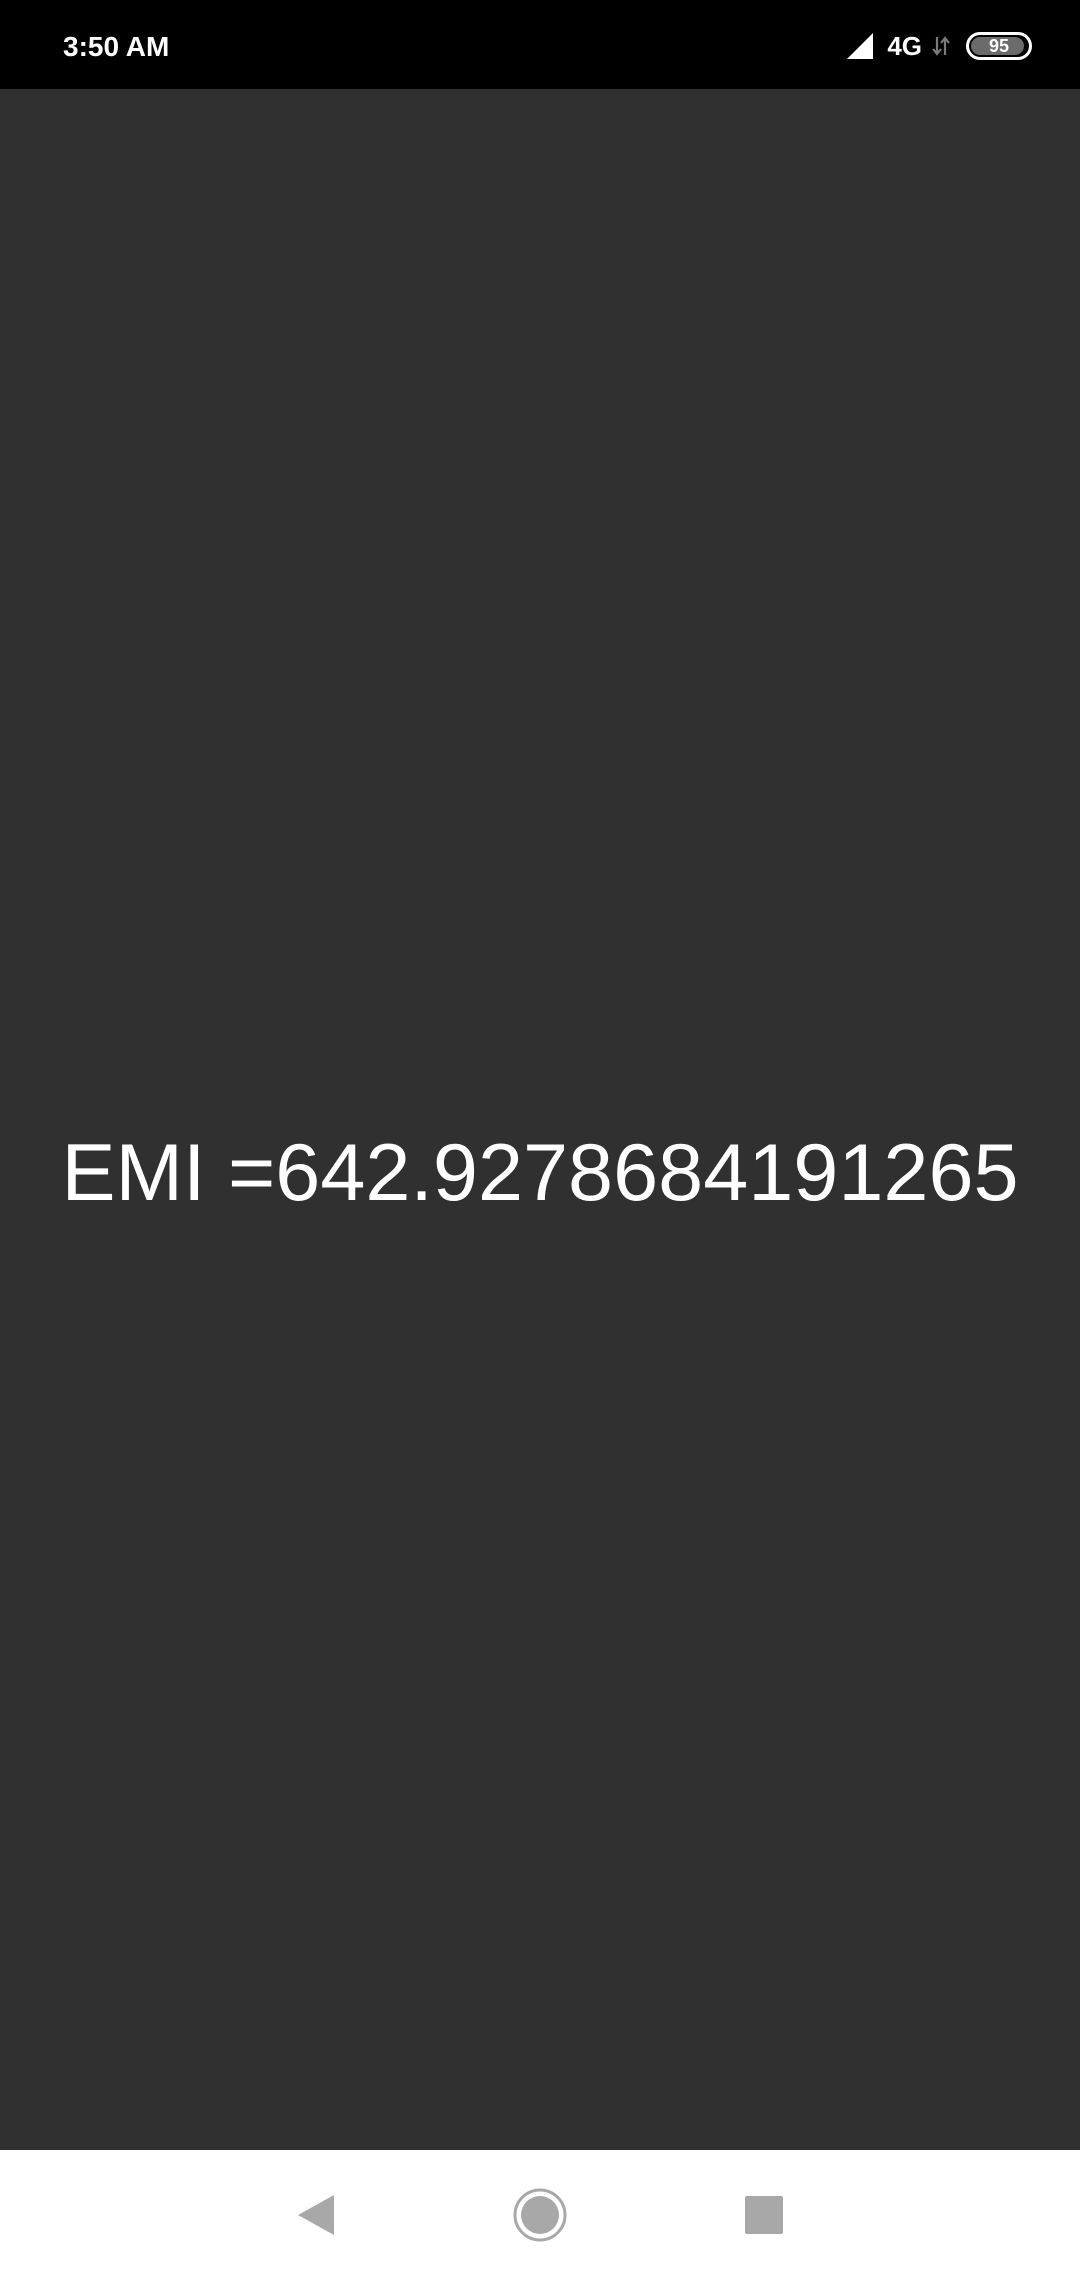 Image resolution: width=1080 pixels, height=2280 pixels. I want to click on home-button, so click(540, 2215).